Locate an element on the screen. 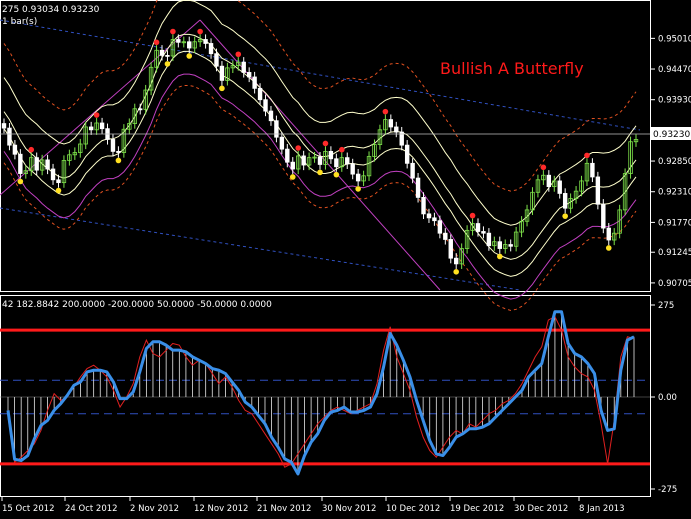 This screenshot has width=691, height=519. price-tick-label: 0.92310 is located at coordinates (674, 193).